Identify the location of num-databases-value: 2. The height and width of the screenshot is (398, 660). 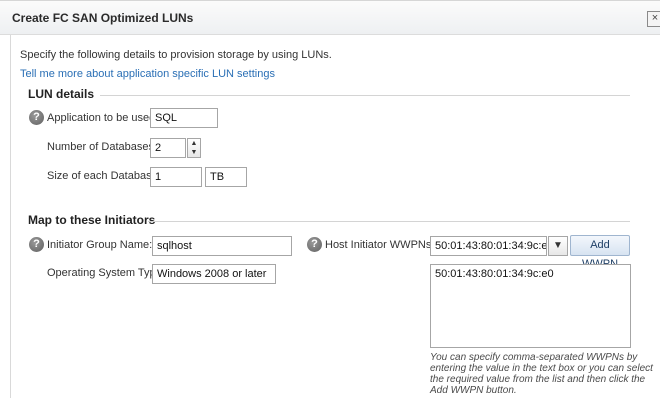
(158, 148).